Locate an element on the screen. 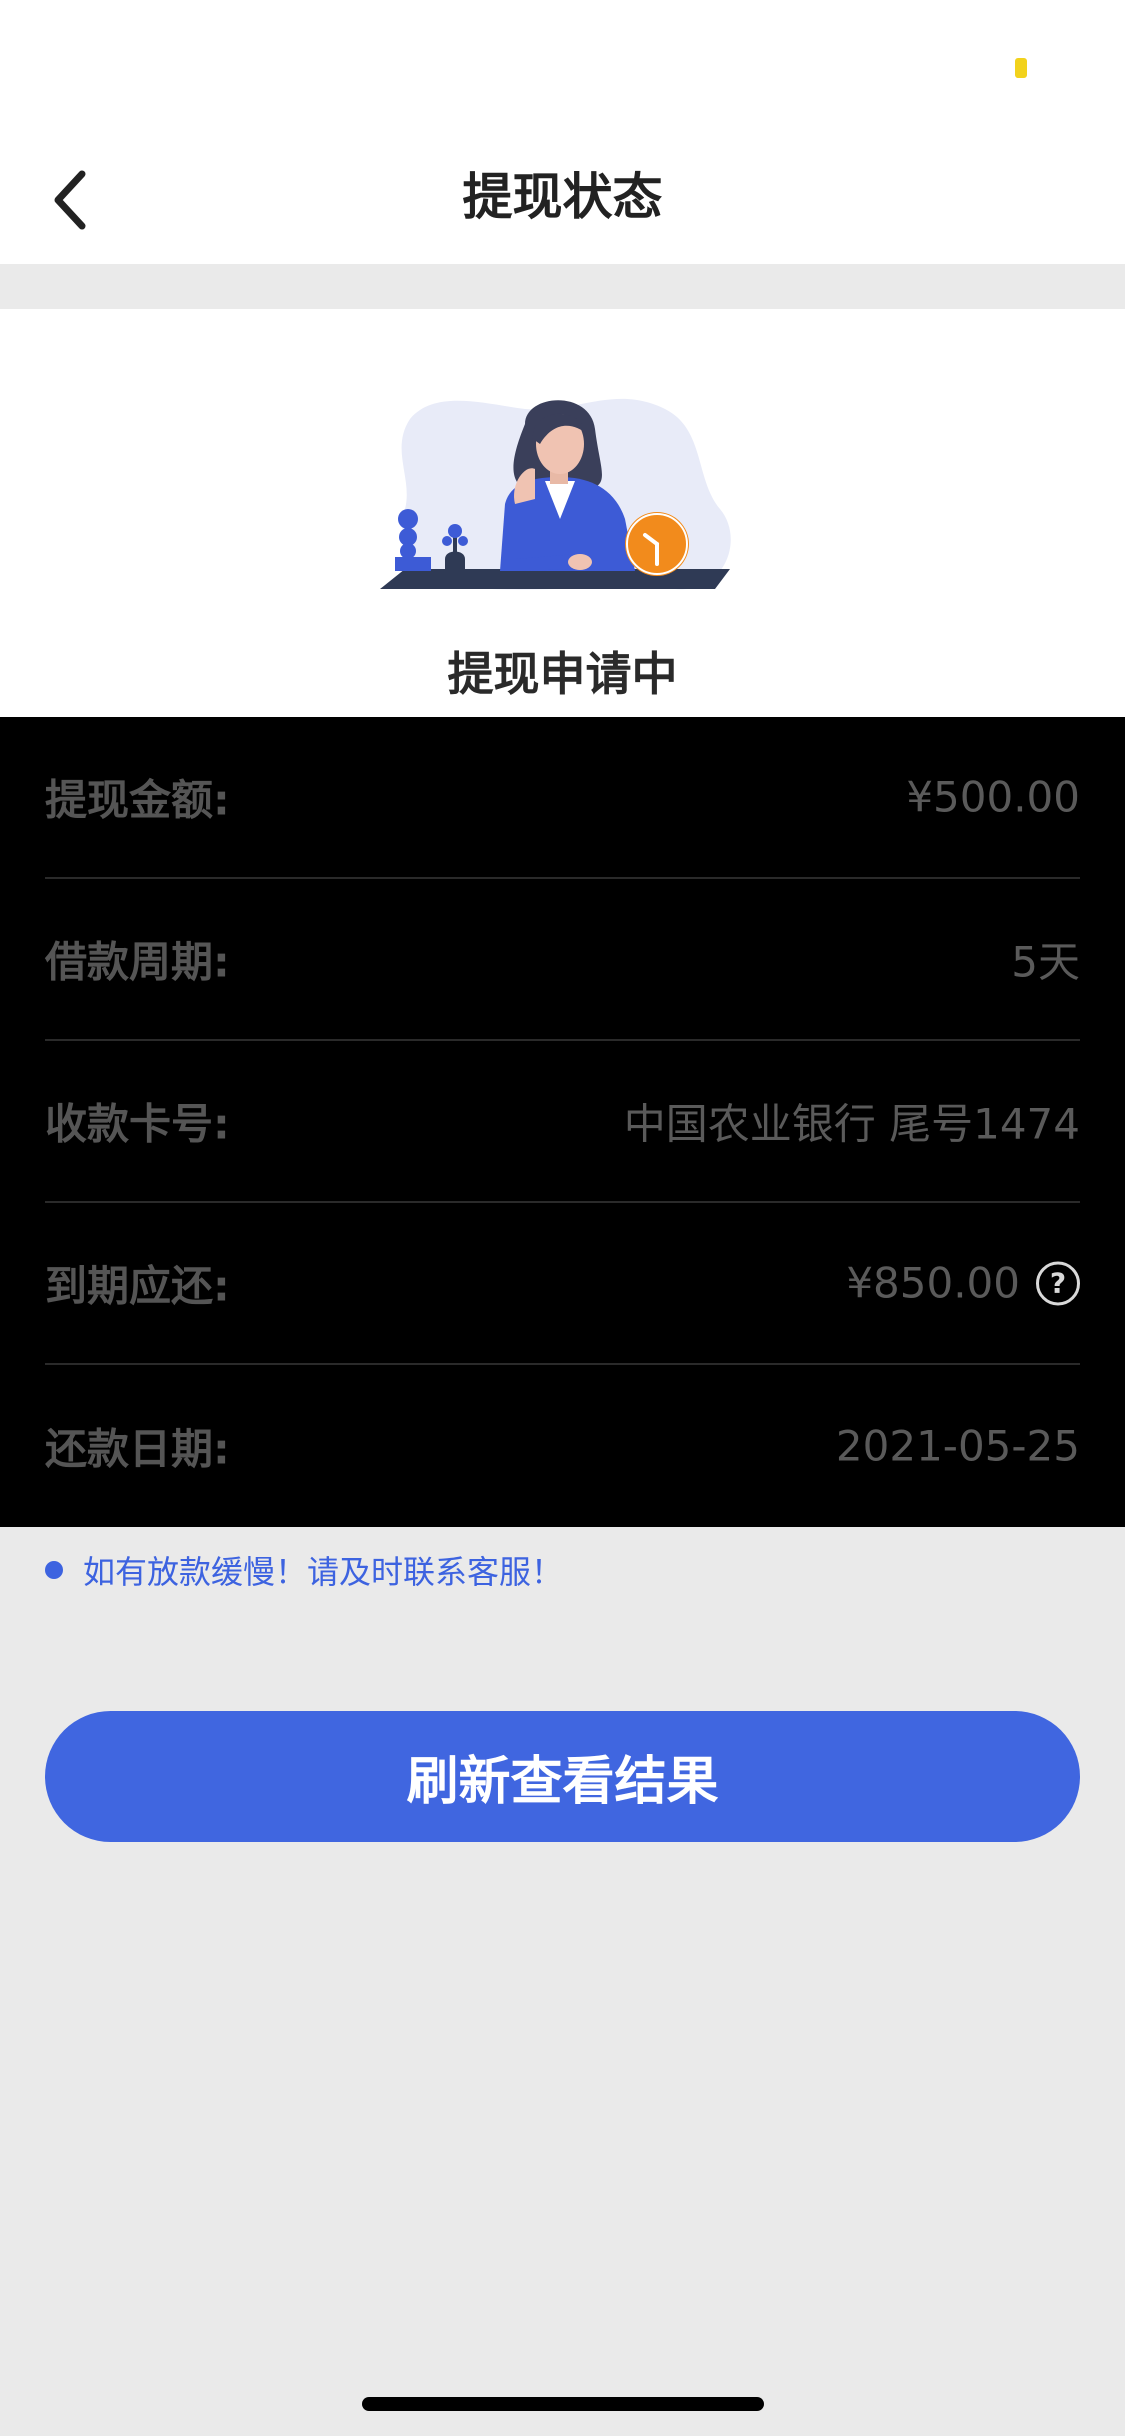  detail-value: 中国农业银行 尾号1474 is located at coordinates (851, 1124).